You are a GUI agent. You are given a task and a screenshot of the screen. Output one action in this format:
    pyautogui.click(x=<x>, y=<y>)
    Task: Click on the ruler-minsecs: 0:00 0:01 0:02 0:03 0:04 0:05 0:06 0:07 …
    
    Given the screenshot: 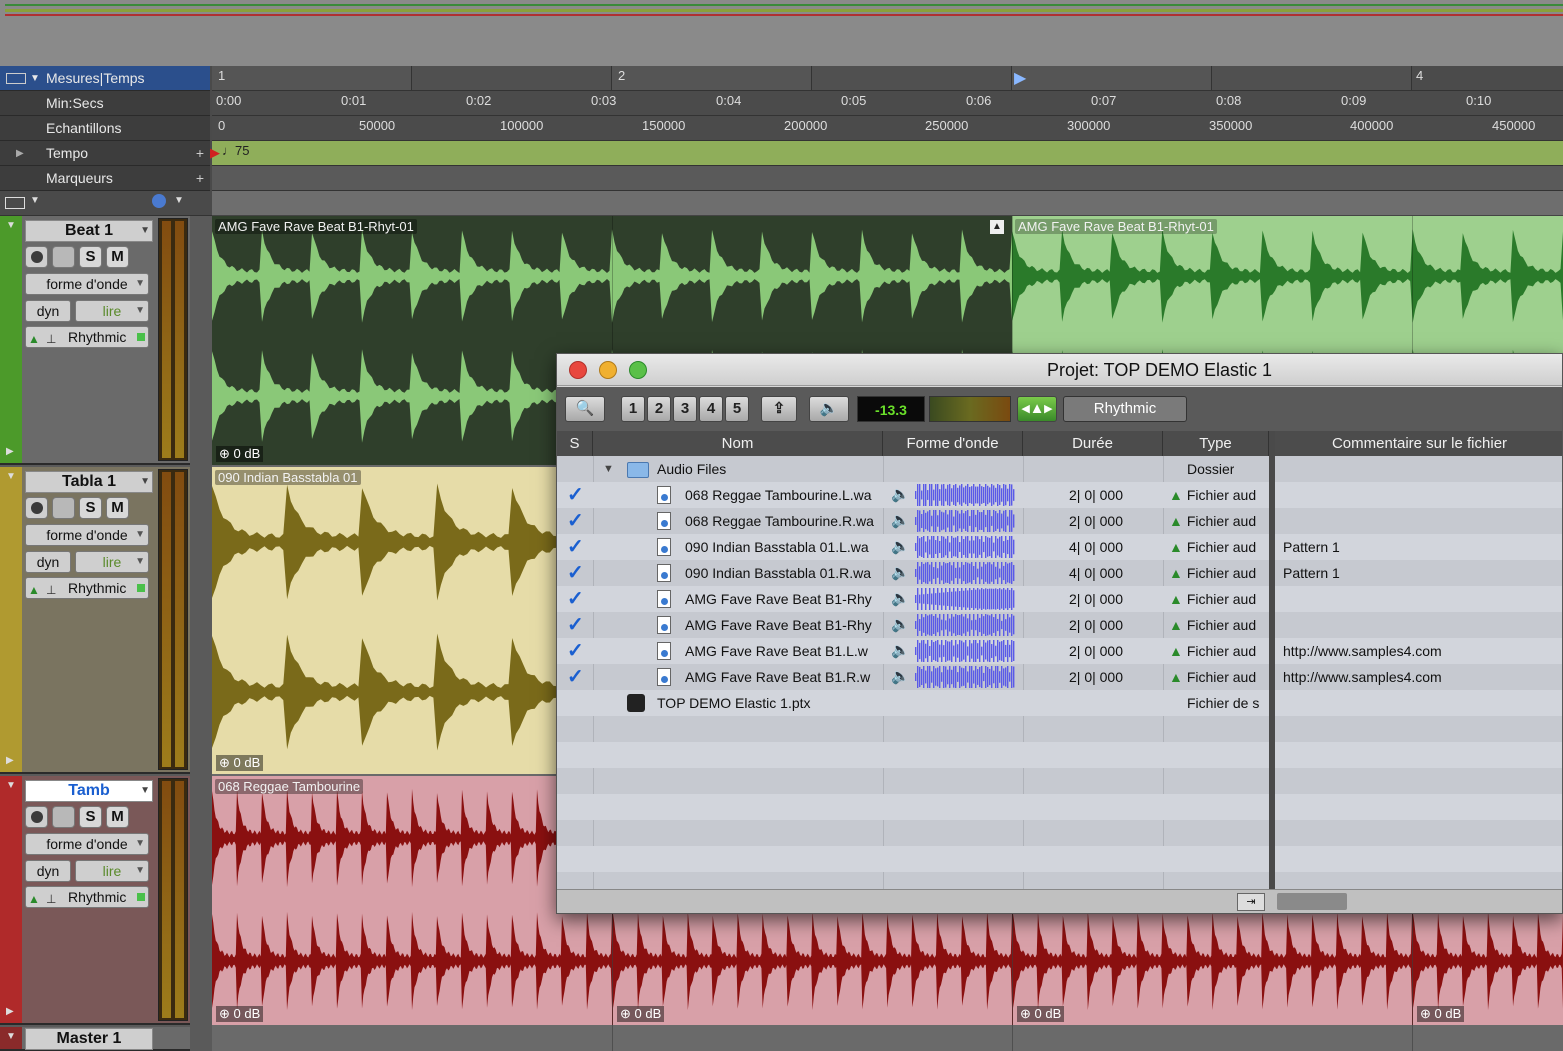 What is the action you would take?
    pyautogui.click(x=887, y=103)
    